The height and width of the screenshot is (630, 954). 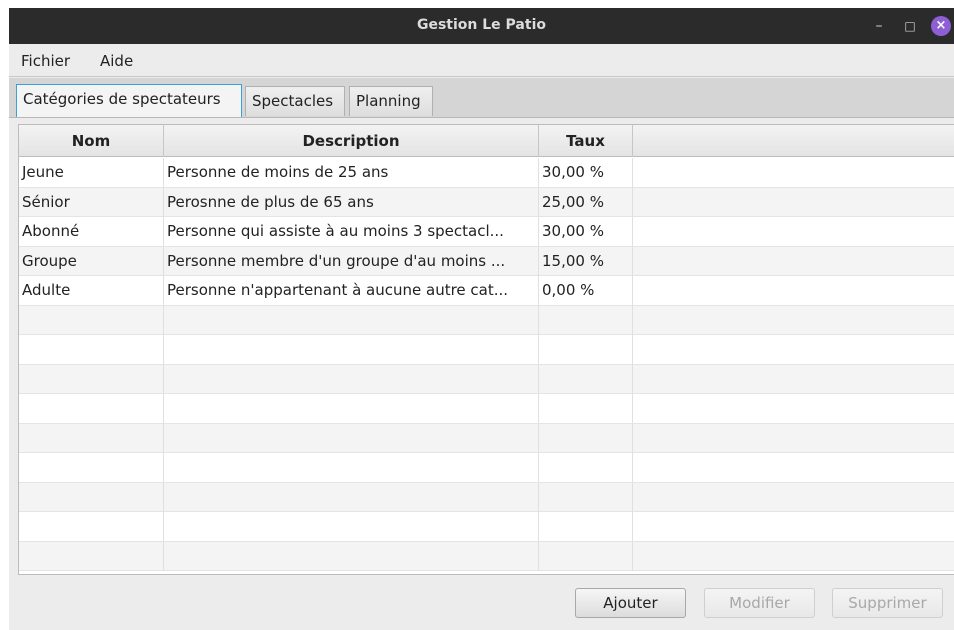 What do you see at coordinates (793, 141) in the screenshot?
I see `column-header-filler` at bounding box center [793, 141].